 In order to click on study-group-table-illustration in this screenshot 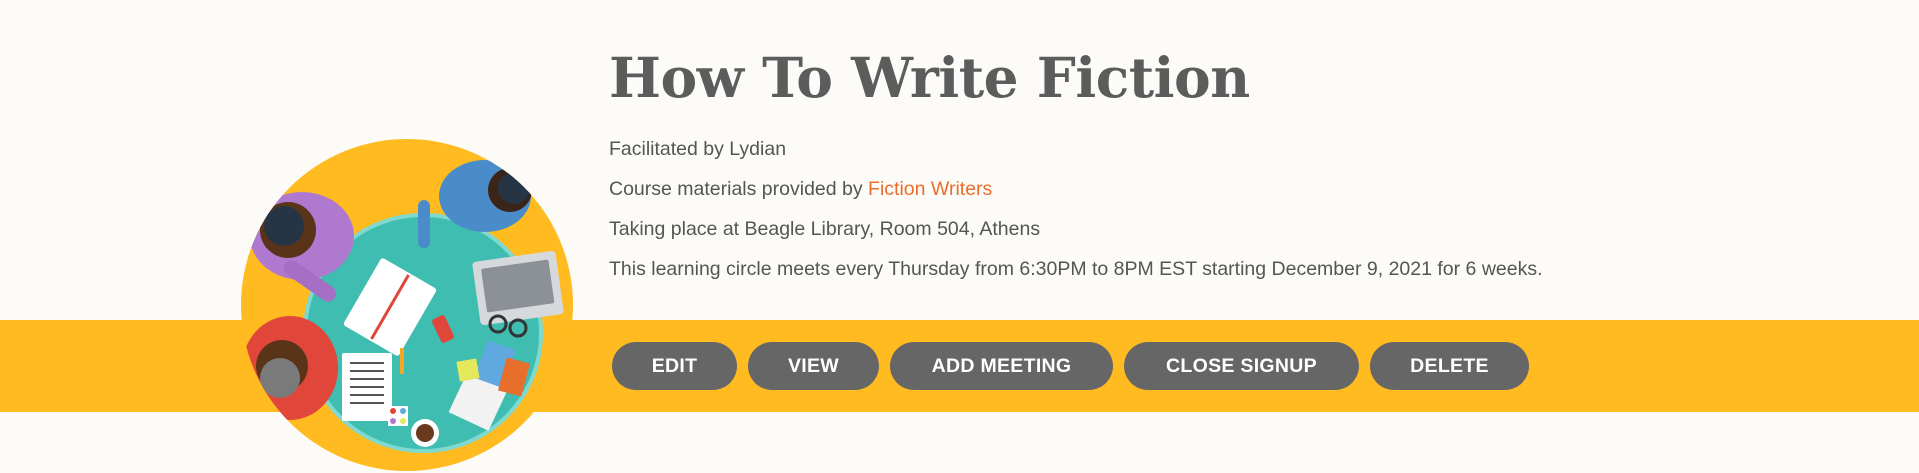, I will do `click(407, 305)`.